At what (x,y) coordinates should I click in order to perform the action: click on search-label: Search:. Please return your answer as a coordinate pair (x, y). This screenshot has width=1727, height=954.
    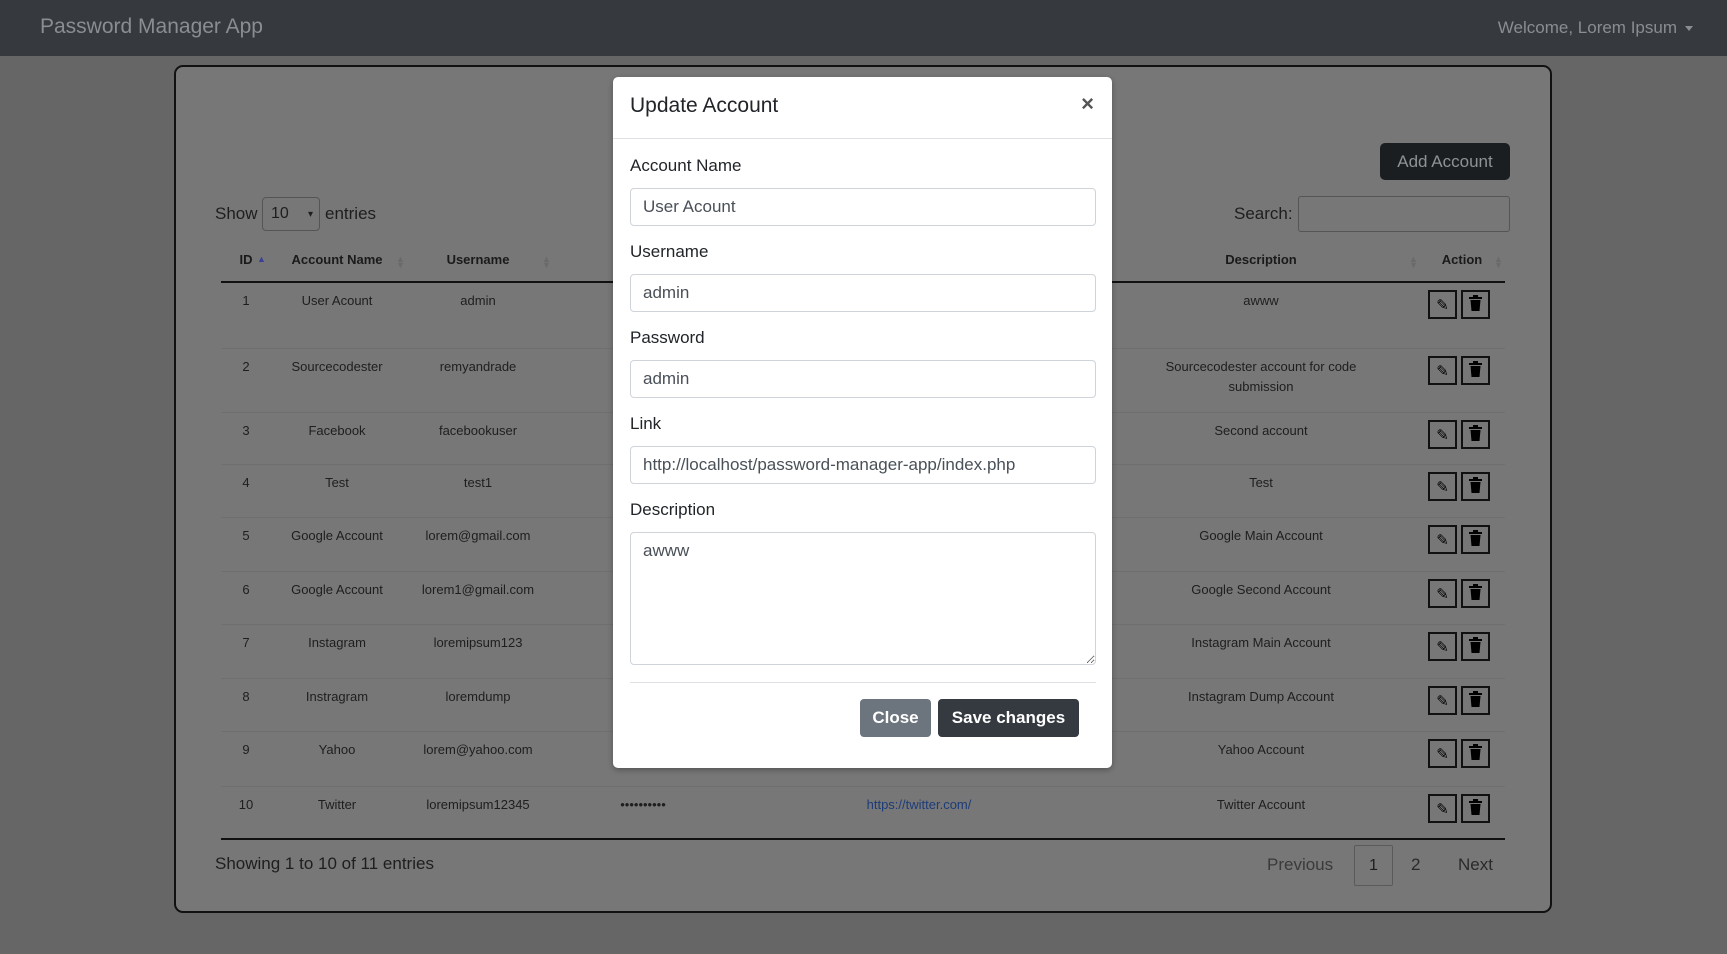
    Looking at the image, I should click on (1263, 213).